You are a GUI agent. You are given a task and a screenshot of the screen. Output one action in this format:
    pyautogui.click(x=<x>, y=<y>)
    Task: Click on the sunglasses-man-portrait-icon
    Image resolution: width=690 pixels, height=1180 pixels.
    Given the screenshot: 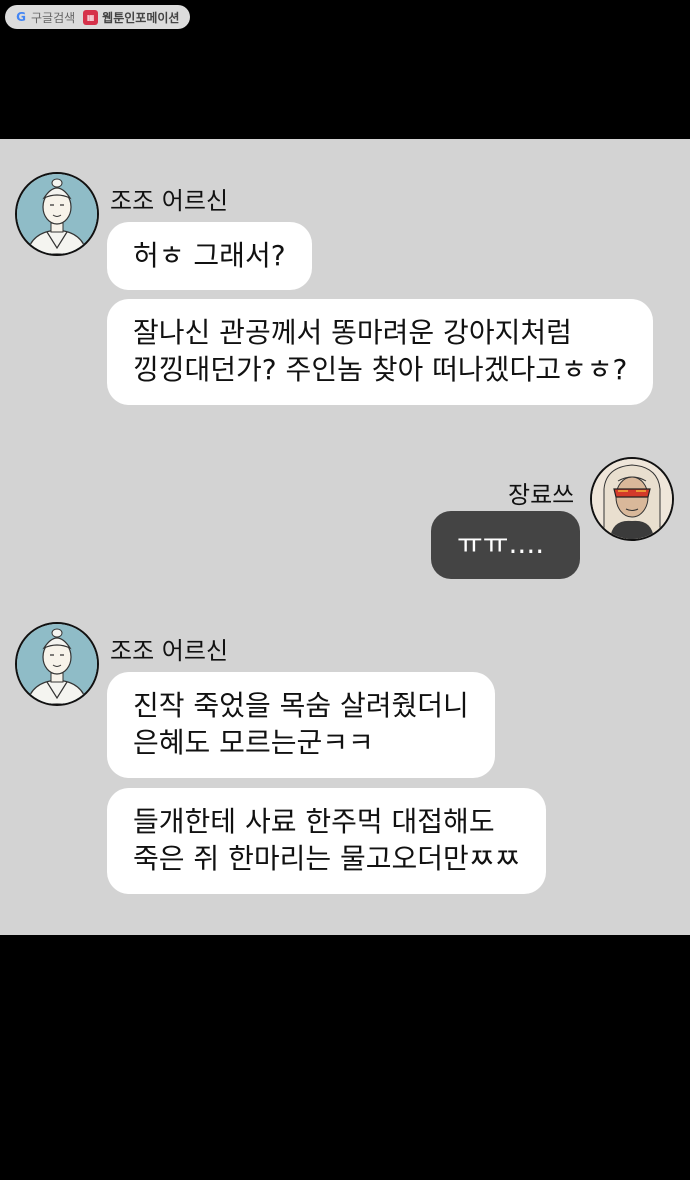 What is the action you would take?
    pyautogui.click(x=632, y=499)
    